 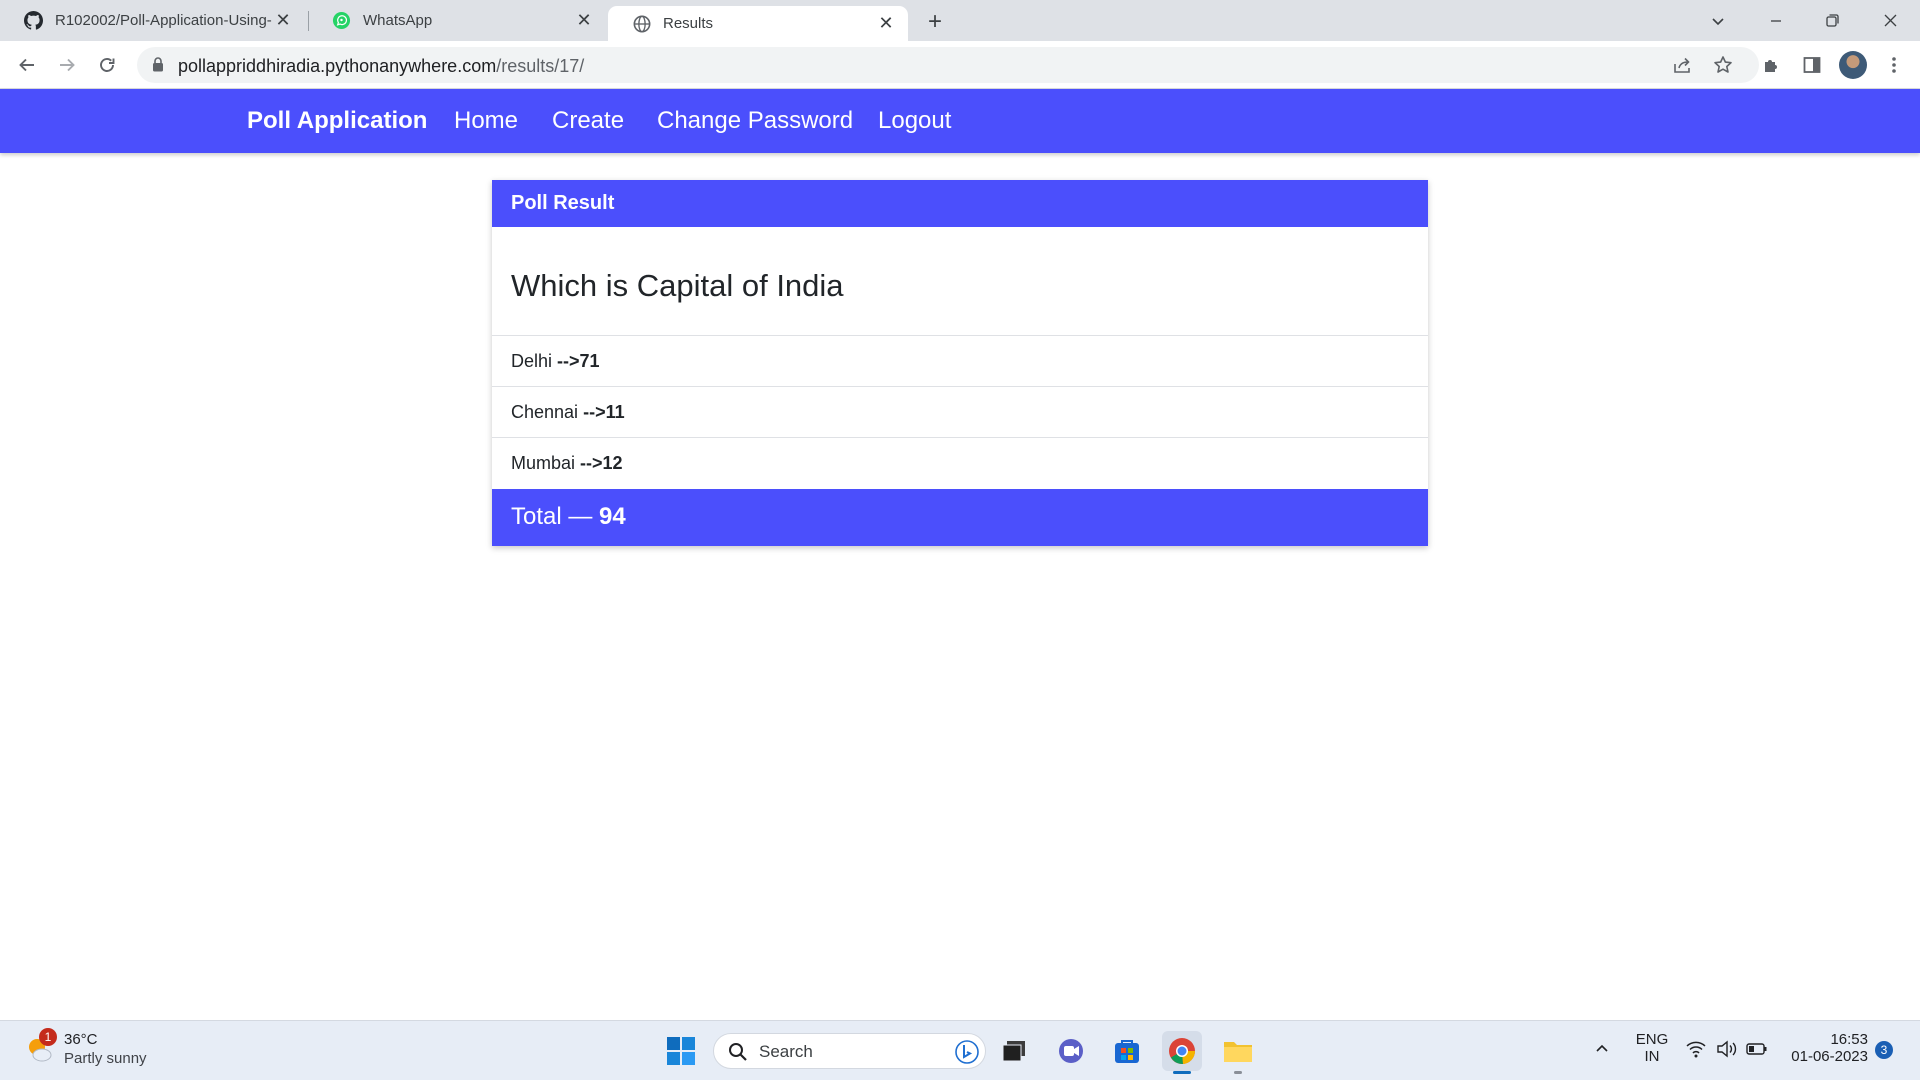 I want to click on choice-label: Delhi, so click(x=532, y=361).